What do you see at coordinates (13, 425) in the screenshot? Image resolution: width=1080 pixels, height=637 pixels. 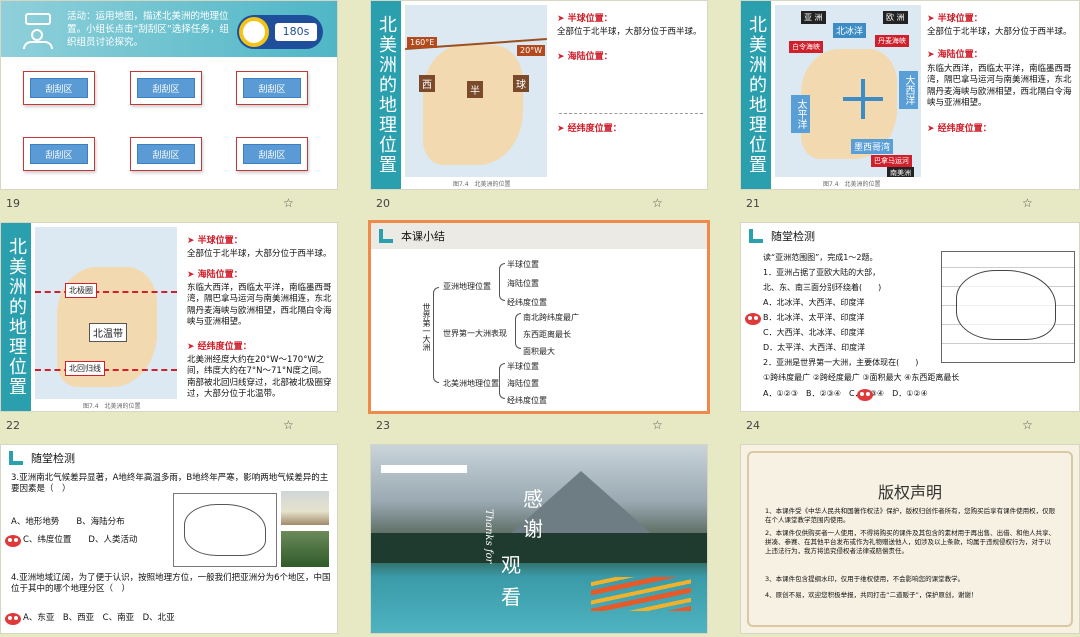 I see `slide-number-22: 22` at bounding box center [13, 425].